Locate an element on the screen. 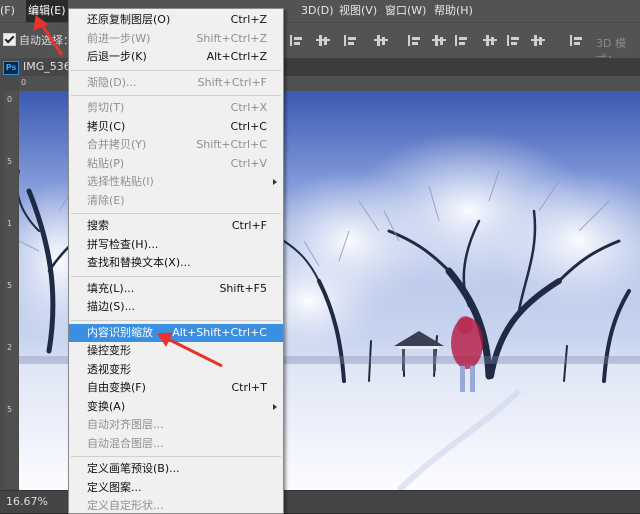  menubar-item: 视图(V) is located at coordinates (358, 11).